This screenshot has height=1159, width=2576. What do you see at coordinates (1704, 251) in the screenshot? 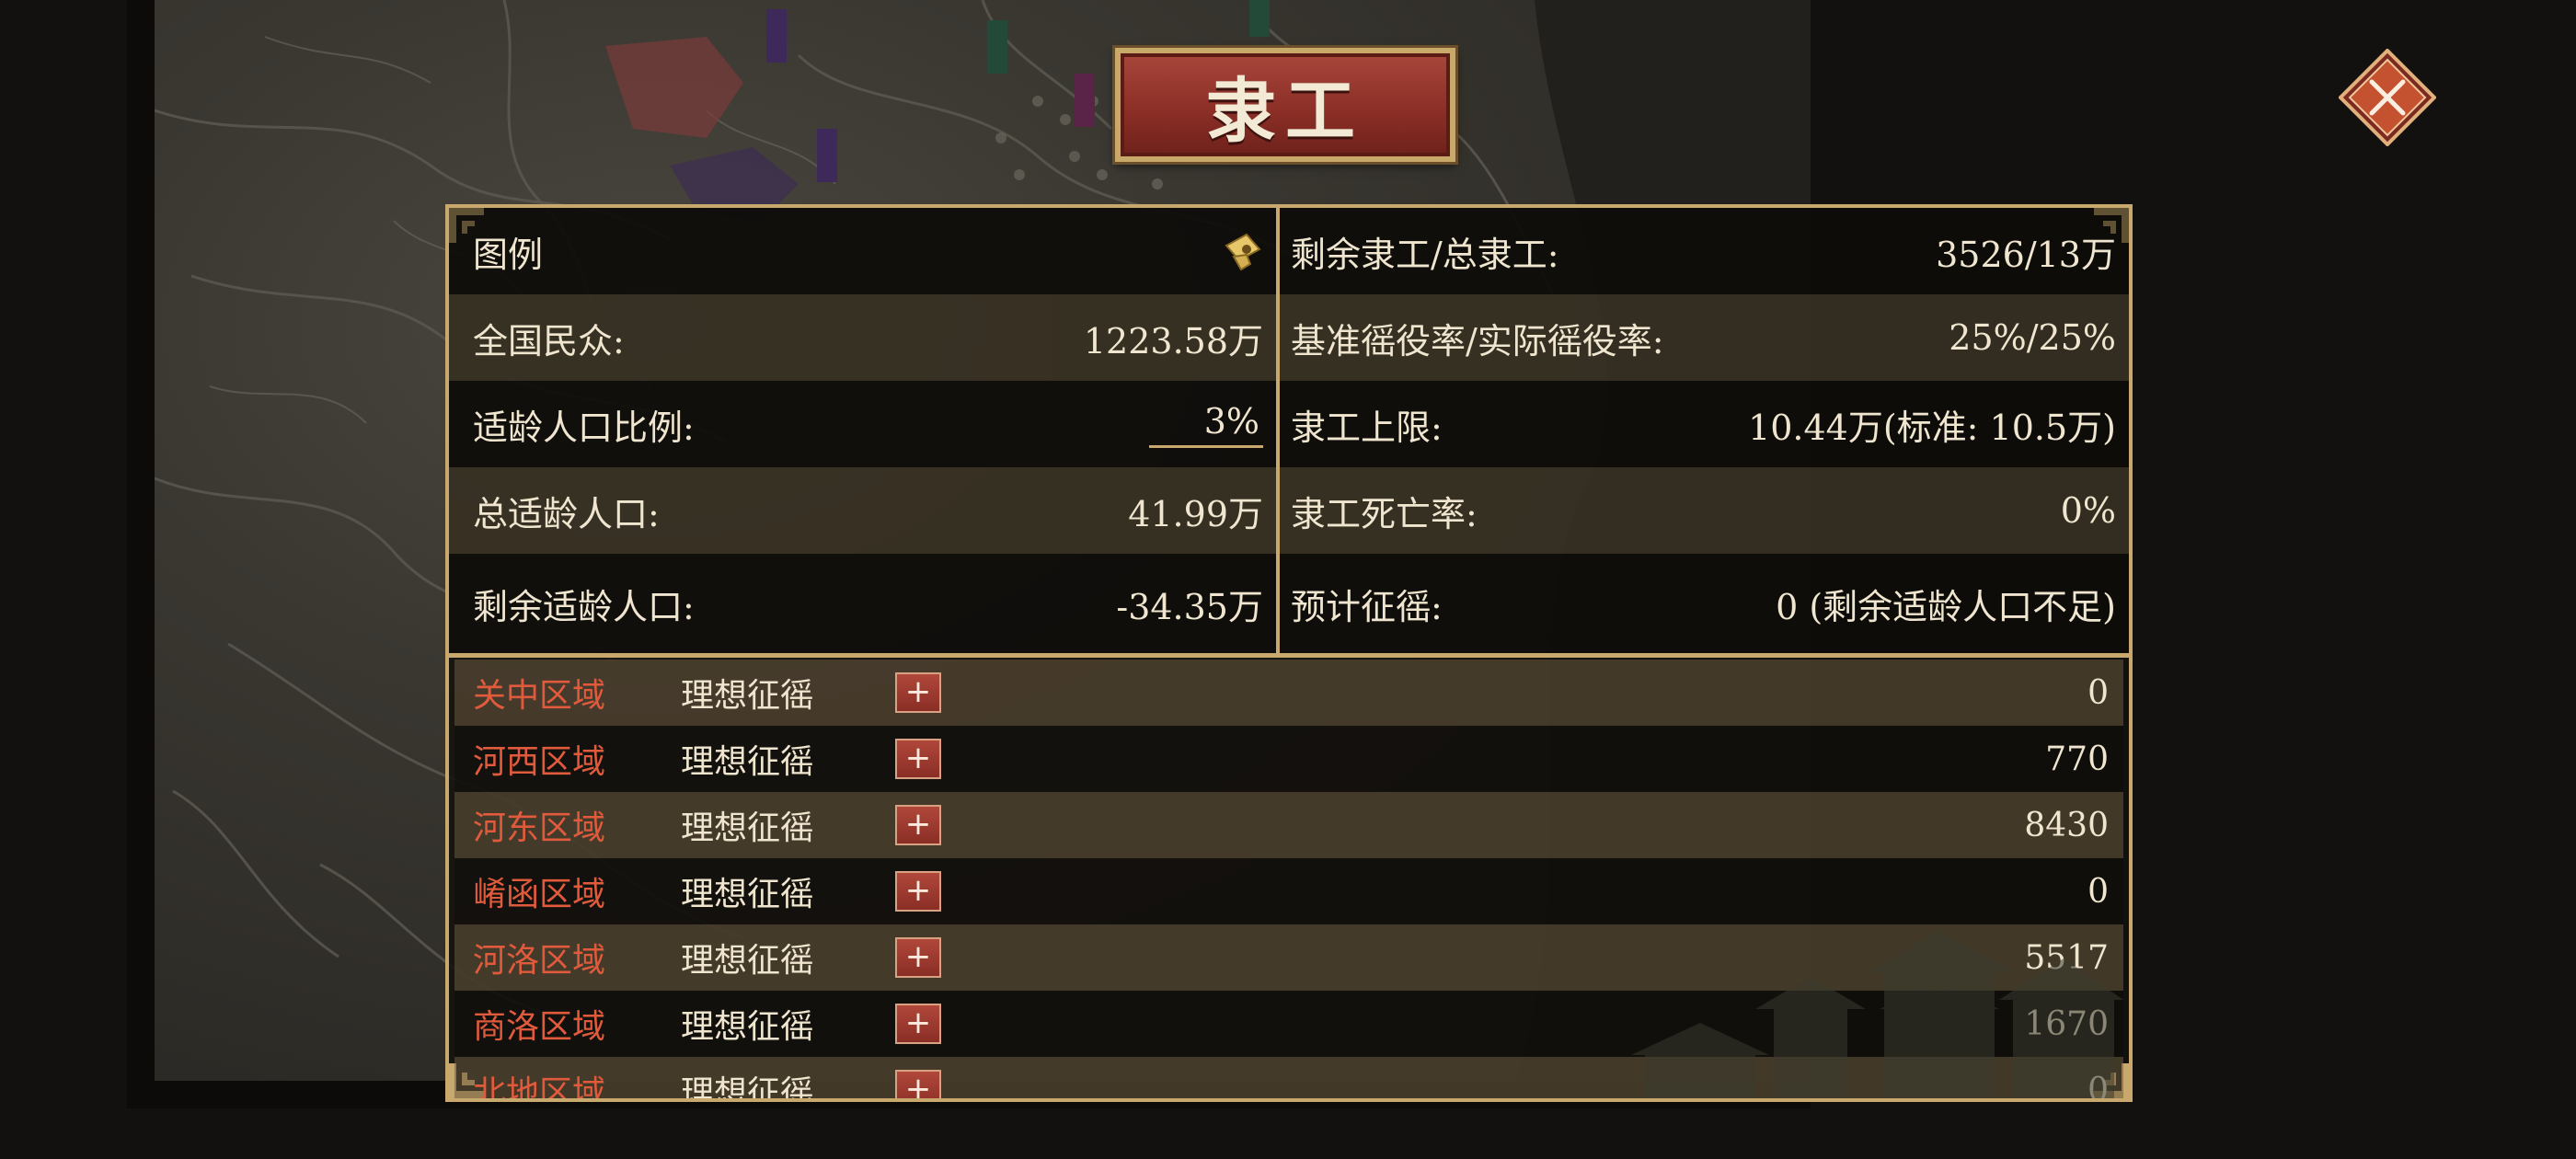
I see `remaining-laborers-row: 剩余隶工/总隶工: 3526/13万` at bounding box center [1704, 251].